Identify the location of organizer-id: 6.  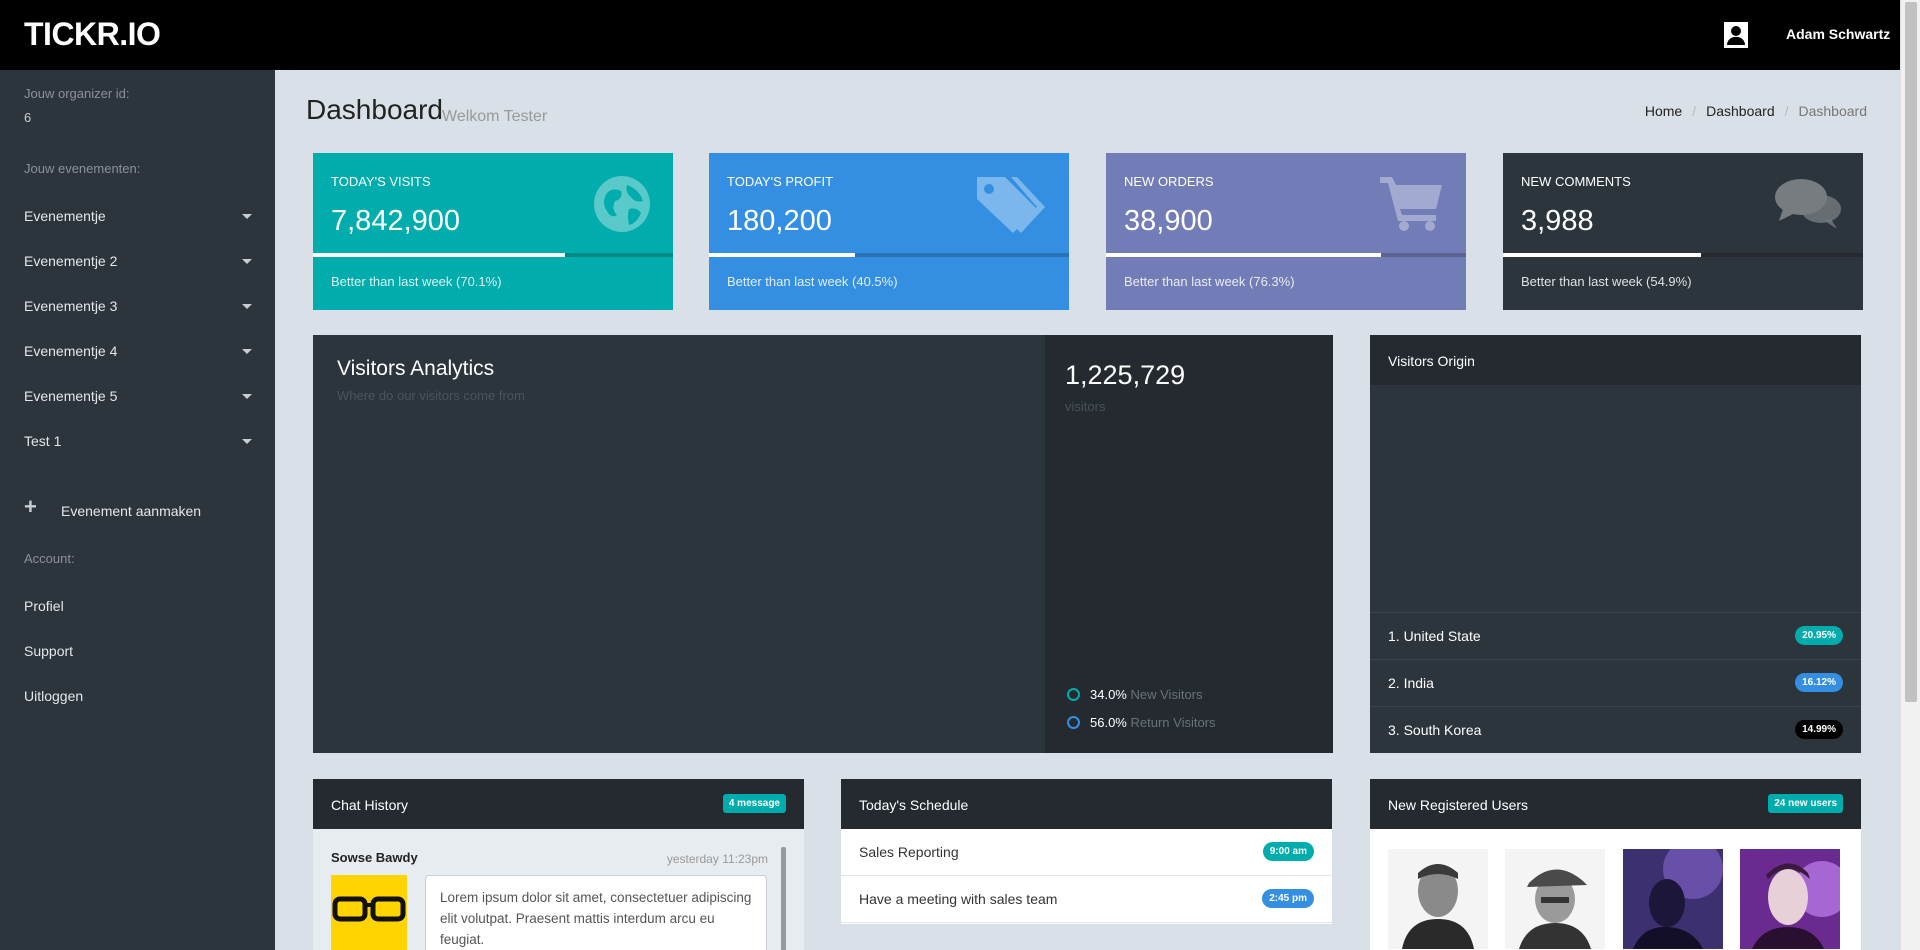
(28, 117).